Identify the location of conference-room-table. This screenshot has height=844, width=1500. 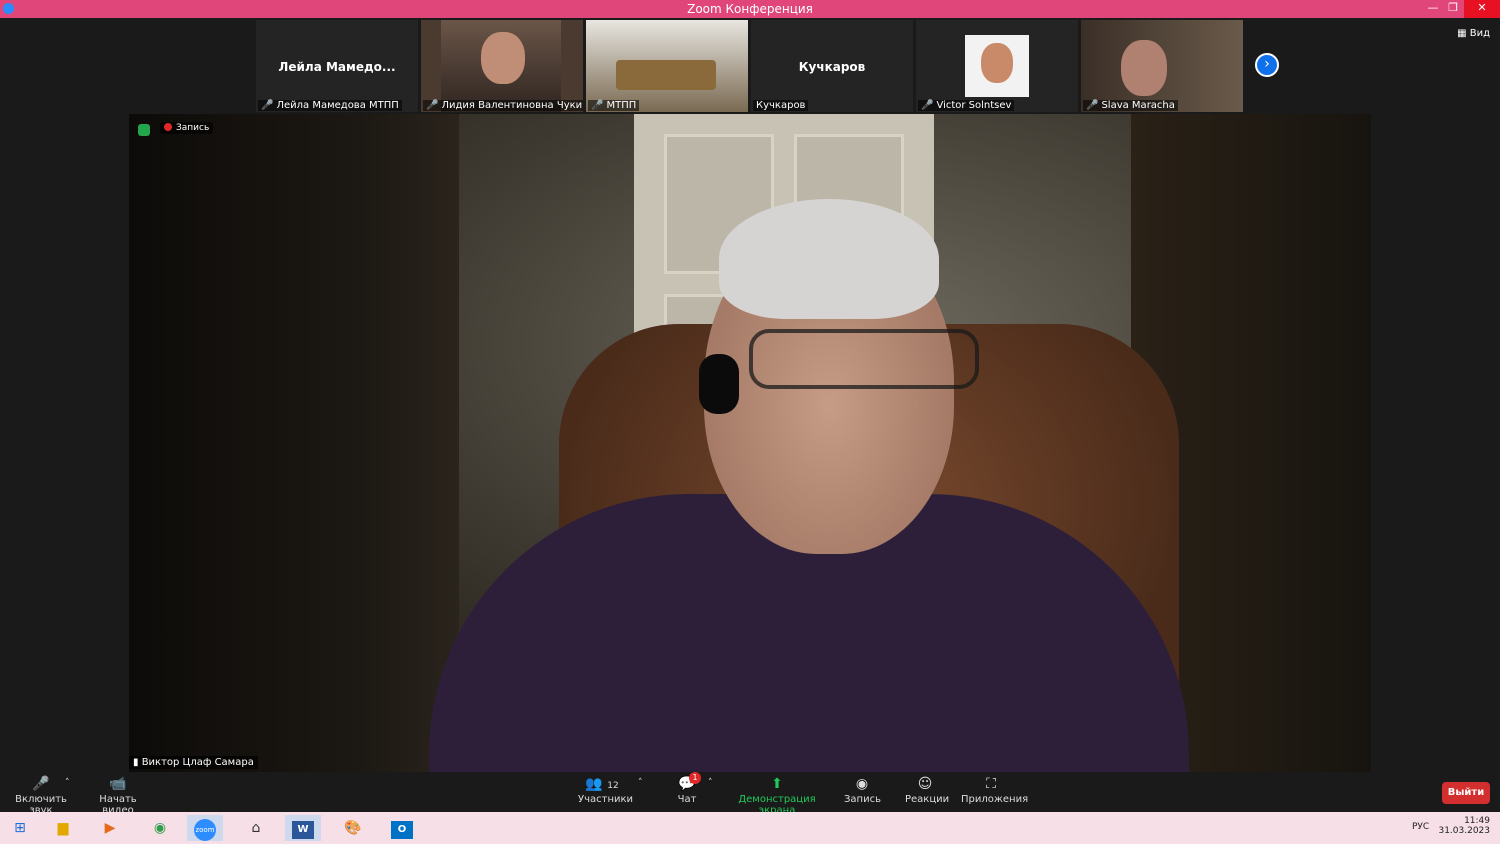
(666, 75).